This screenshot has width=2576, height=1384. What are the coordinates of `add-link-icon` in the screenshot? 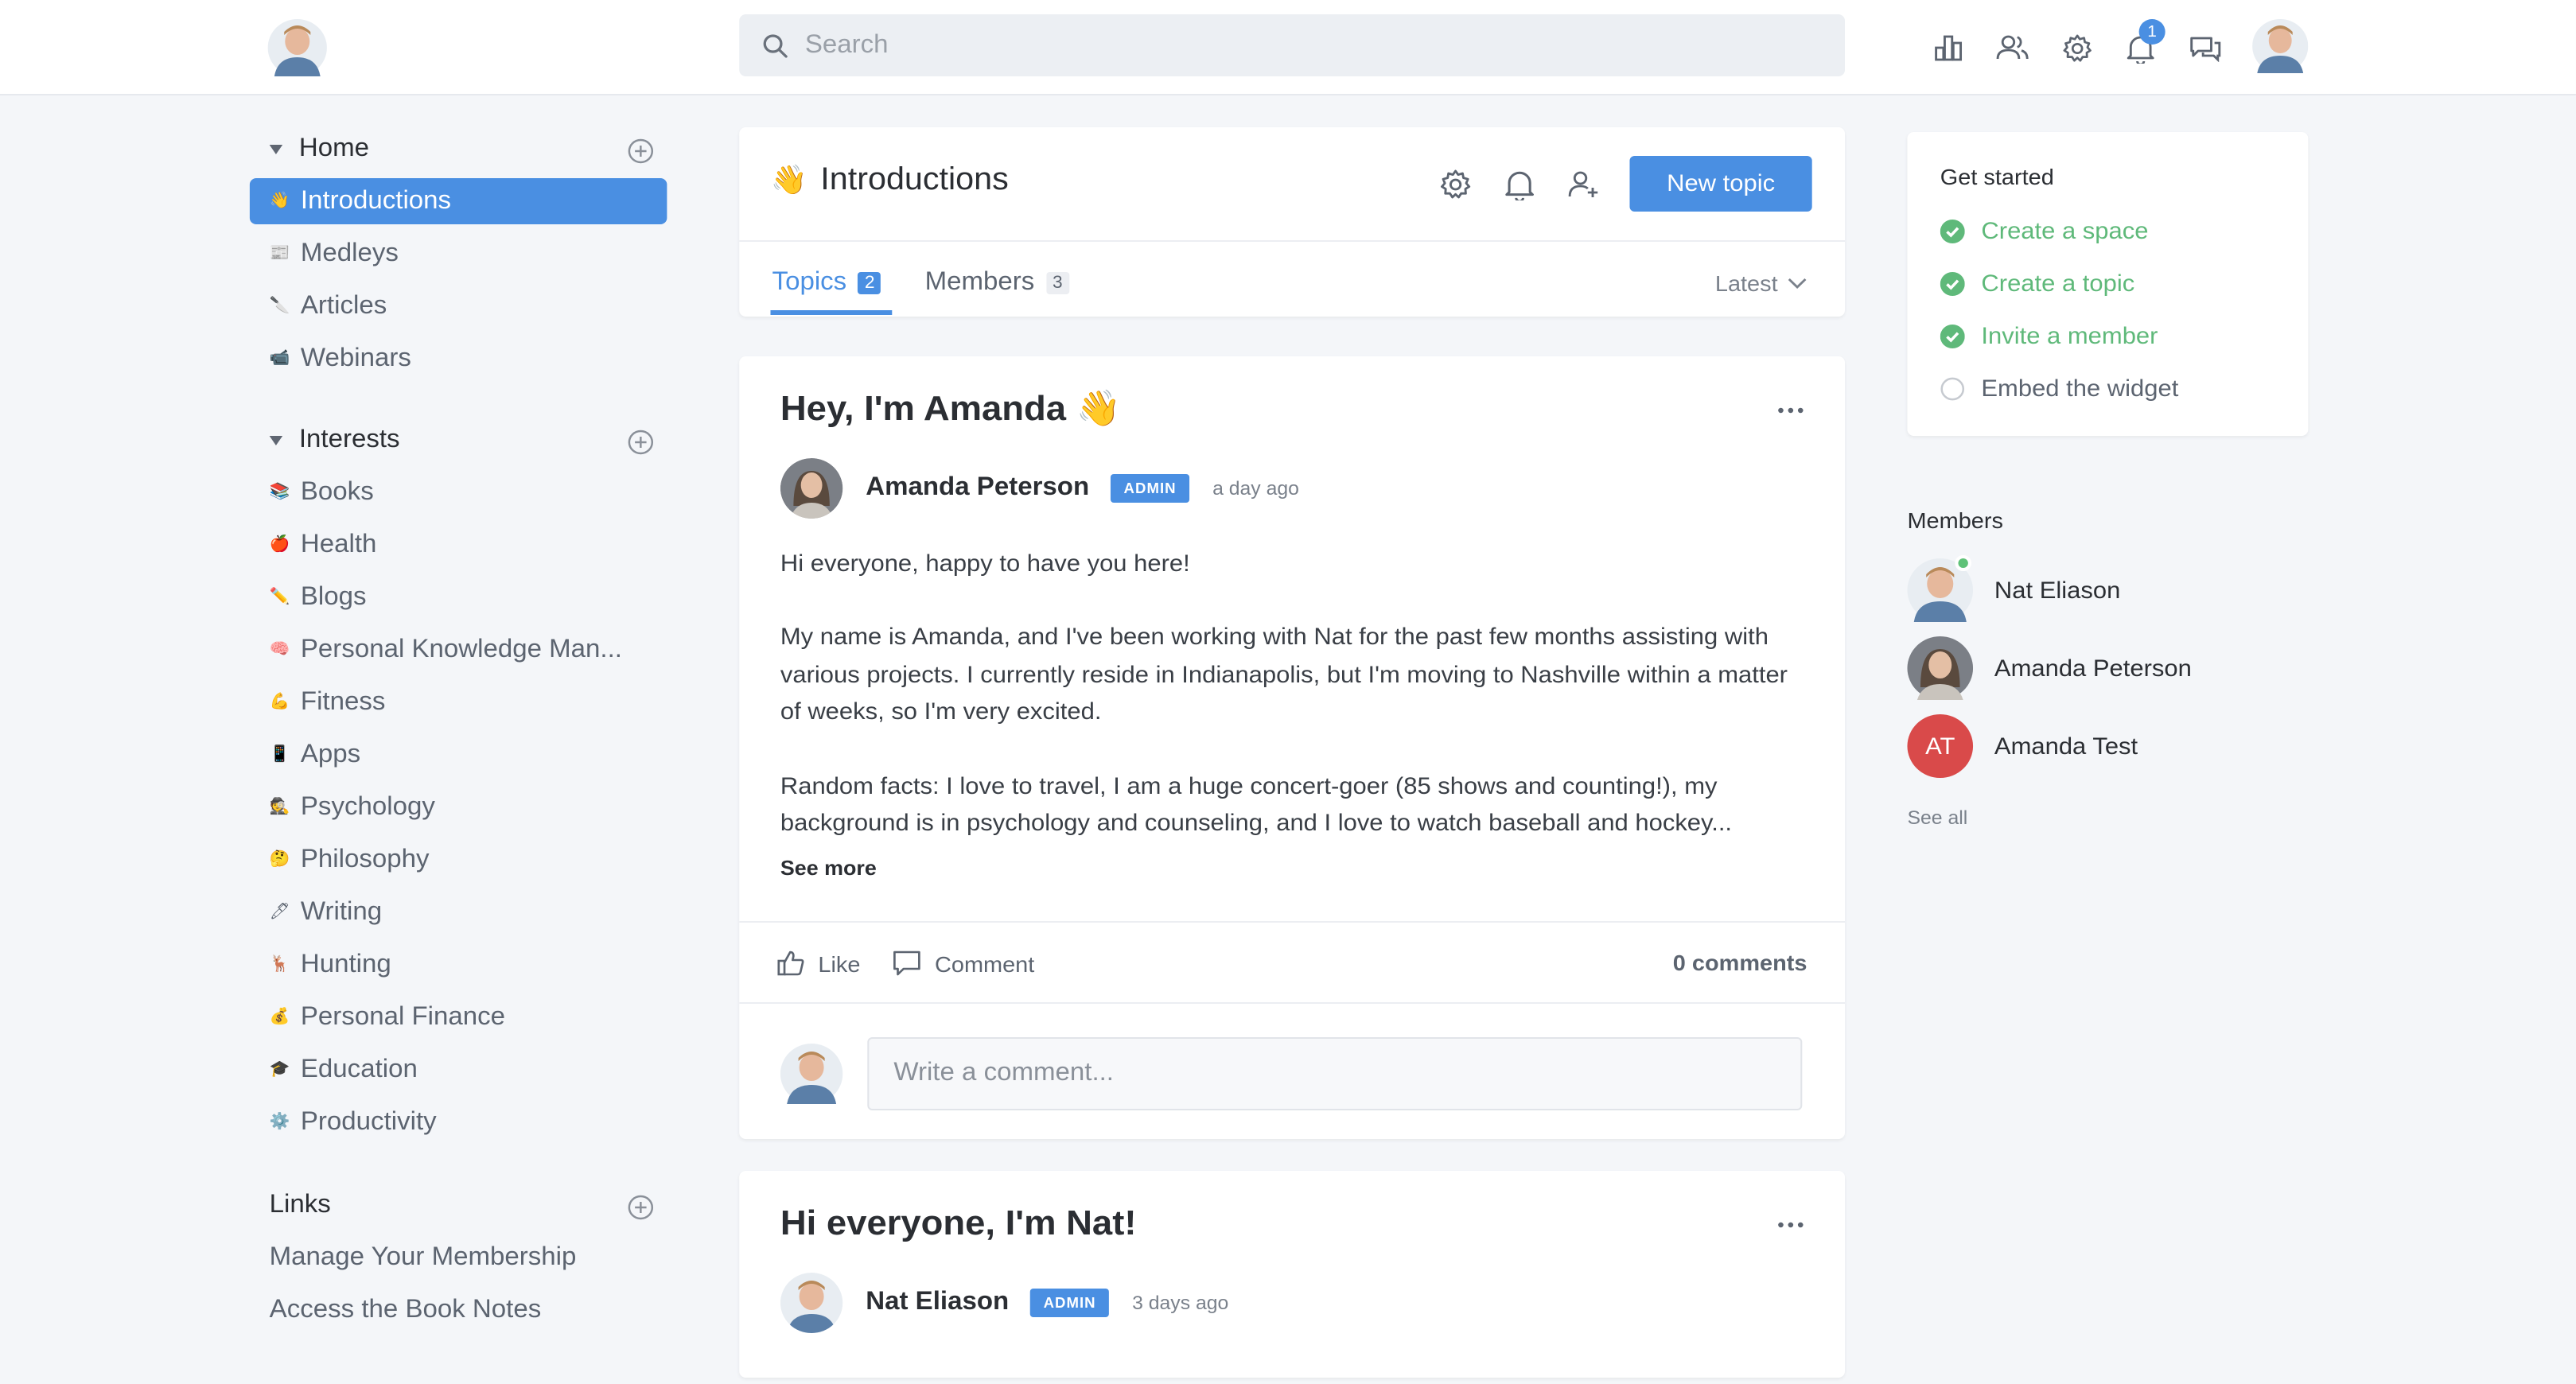 It's located at (641, 1207).